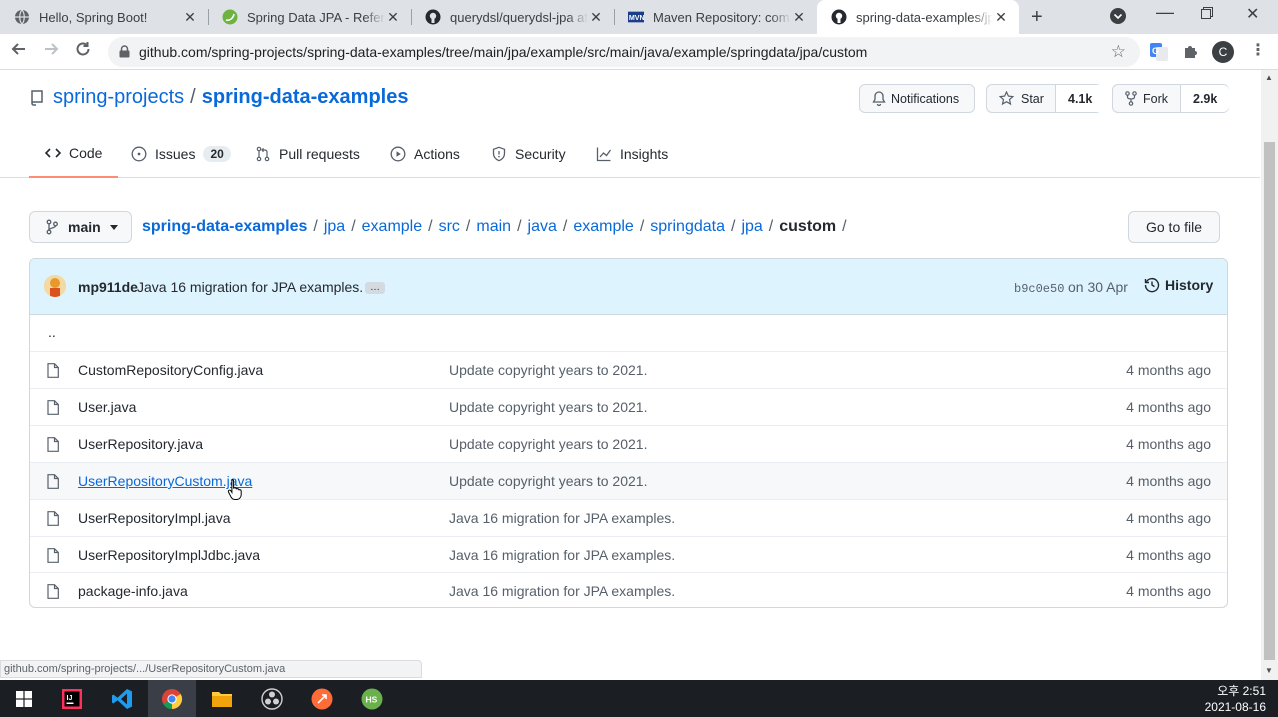  I want to click on tab-querydsl: querydsl/querydsl-jpa at ✕, so click(512, 17).